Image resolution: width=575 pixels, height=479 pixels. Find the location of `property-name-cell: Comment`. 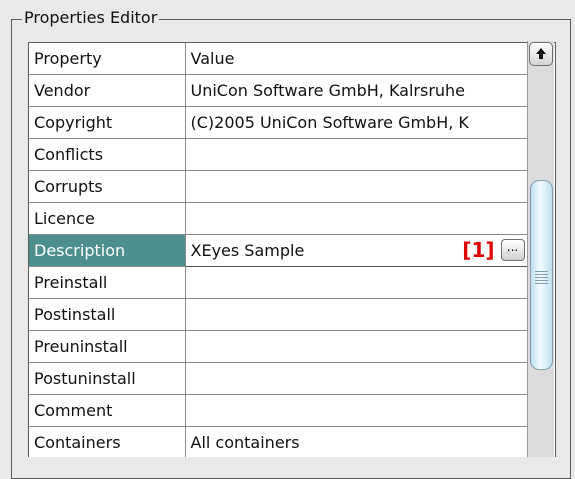

property-name-cell: Comment is located at coordinates (107, 410).